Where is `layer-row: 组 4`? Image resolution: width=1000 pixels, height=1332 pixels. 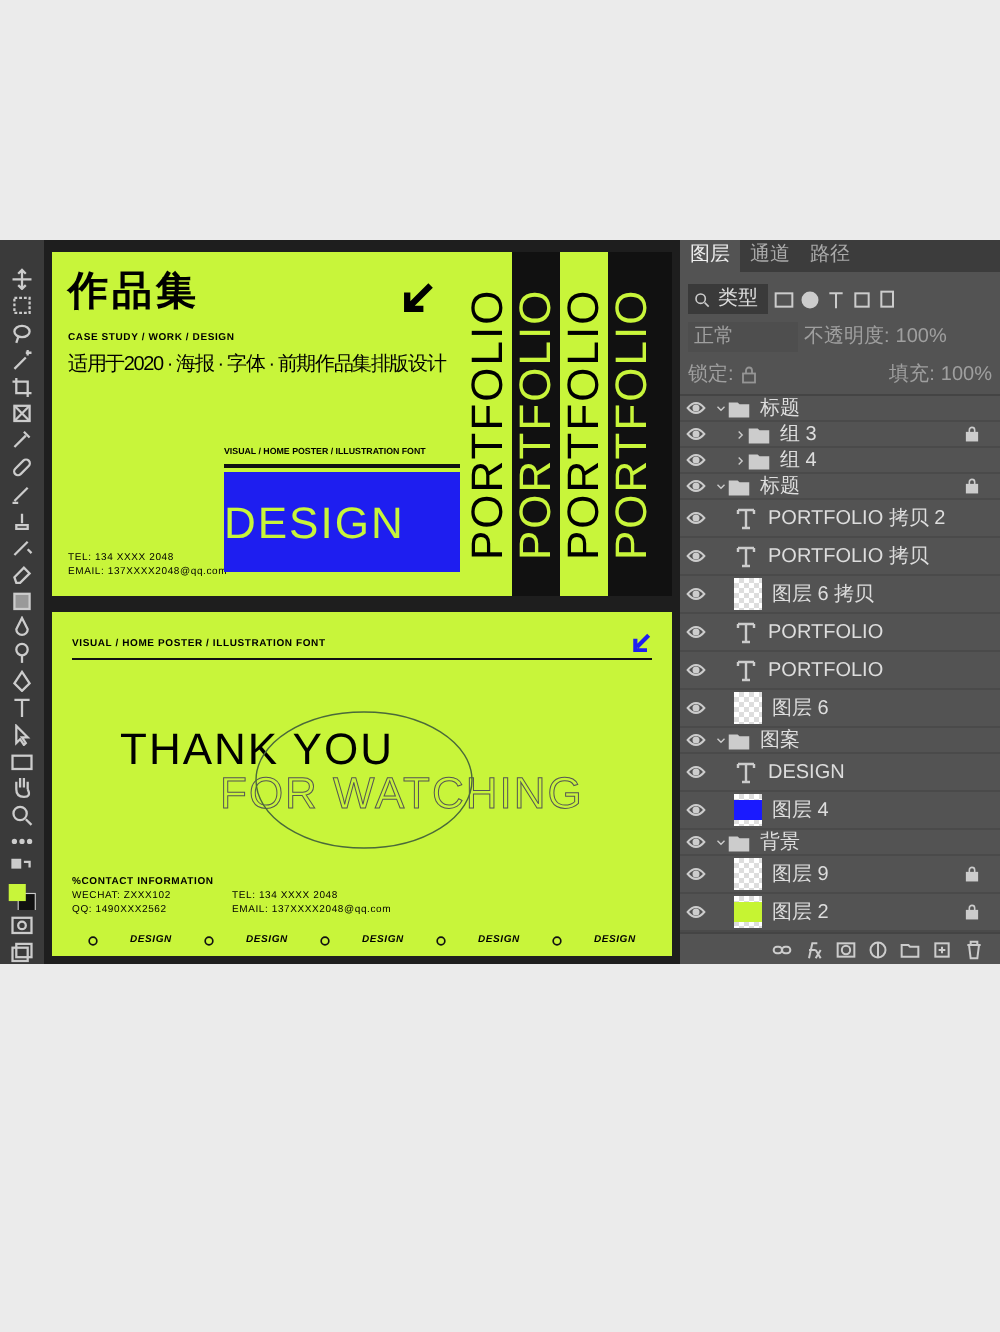
layer-row: 组 4 is located at coordinates (840, 461).